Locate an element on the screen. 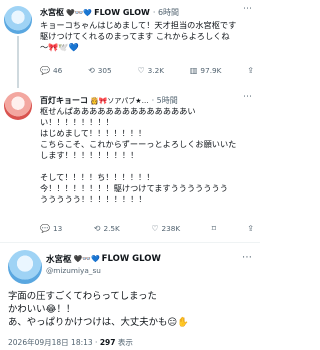  views-count: 297 is located at coordinates (107, 342).